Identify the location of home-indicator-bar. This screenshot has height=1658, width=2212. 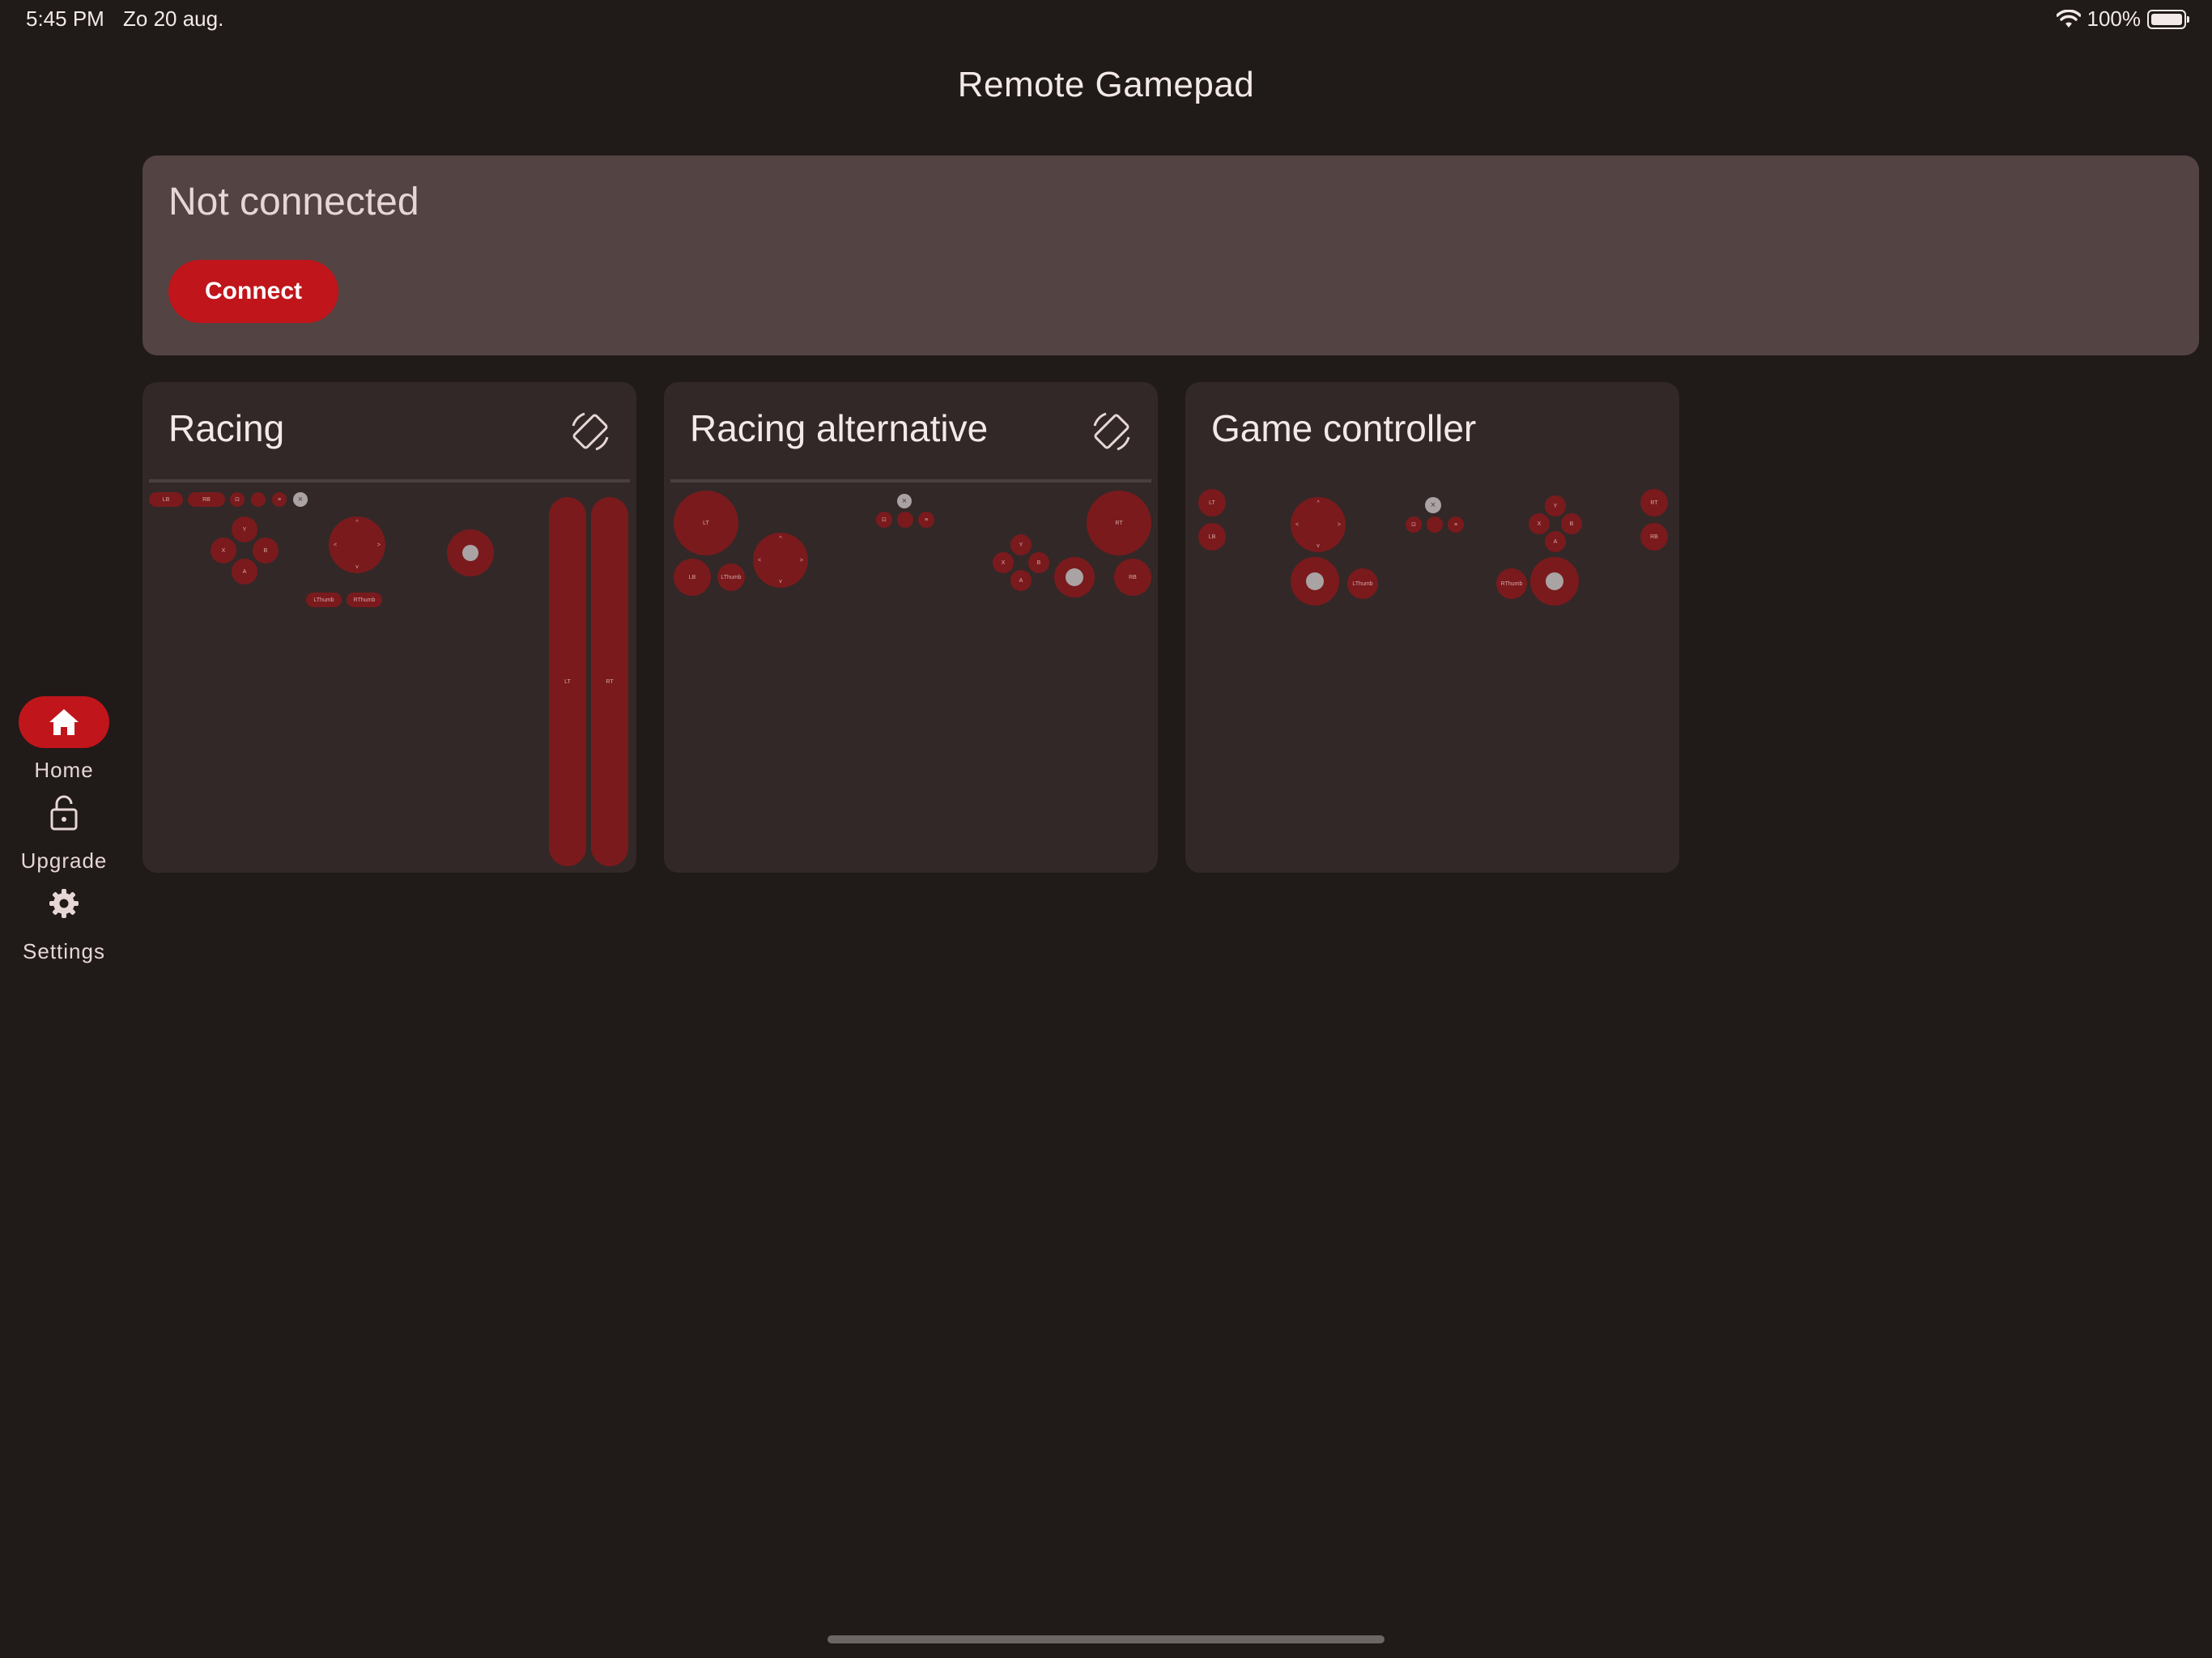
(1106, 1639).